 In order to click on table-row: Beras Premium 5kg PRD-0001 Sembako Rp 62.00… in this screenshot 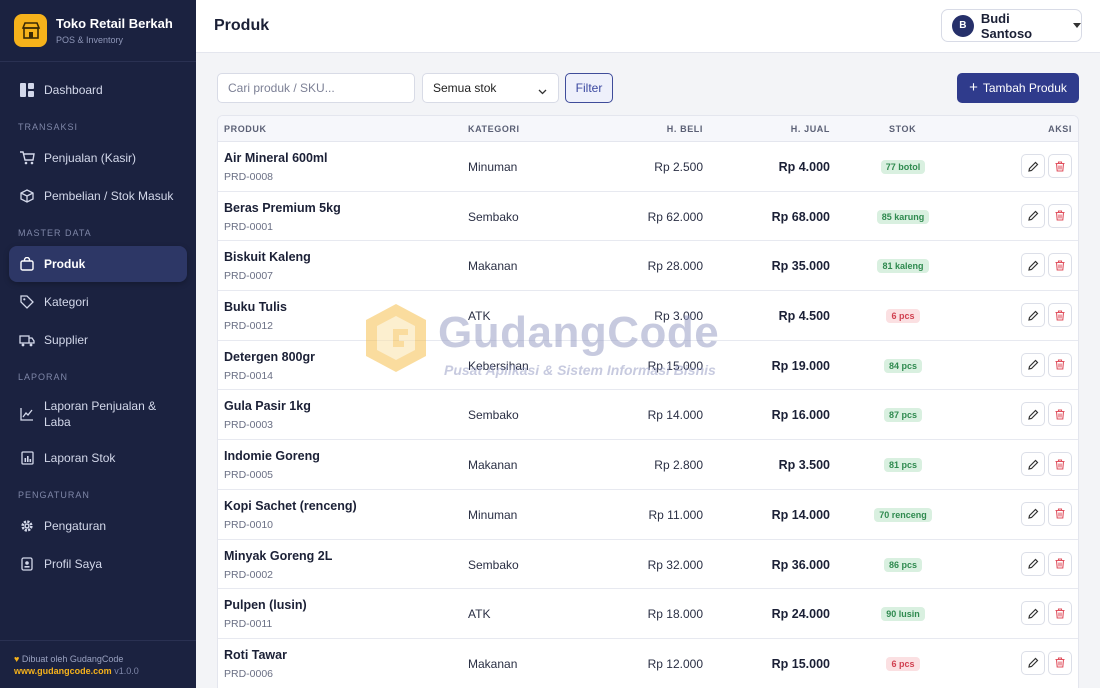, I will do `click(648, 217)`.